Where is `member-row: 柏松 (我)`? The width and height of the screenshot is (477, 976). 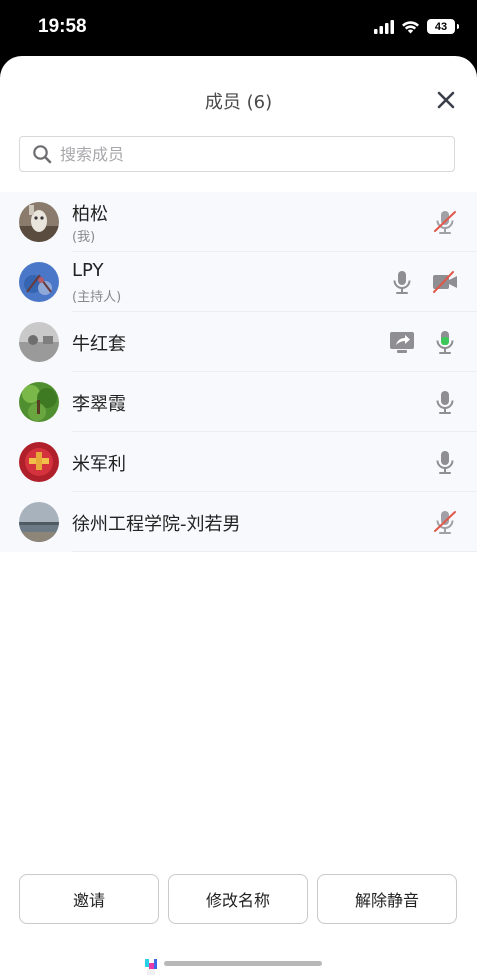 member-row: 柏松 (我) is located at coordinates (238, 222).